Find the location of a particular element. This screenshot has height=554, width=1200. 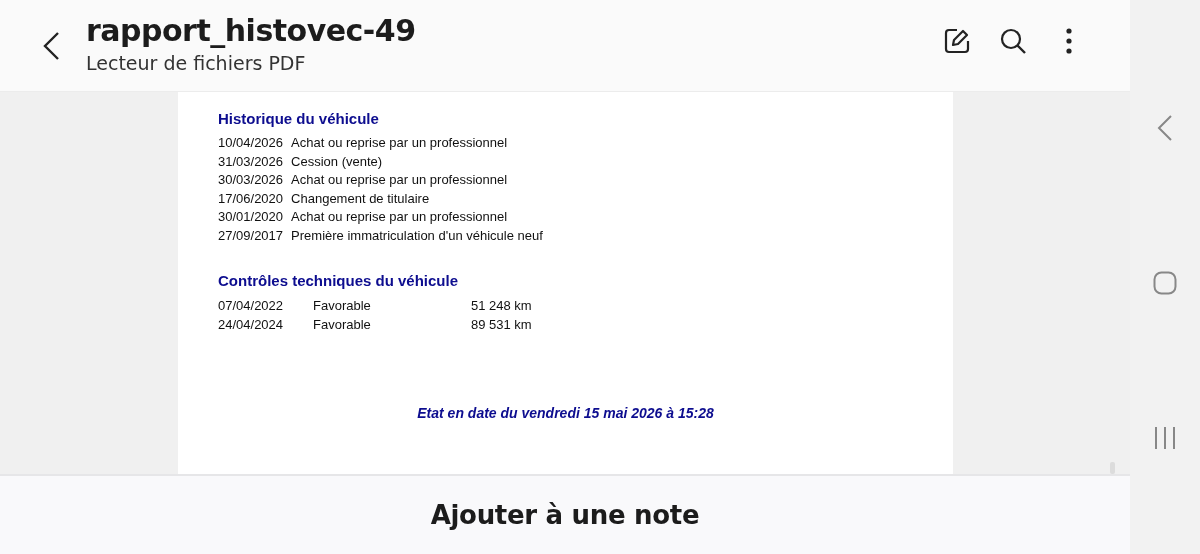

home-icon is located at coordinates (1165, 283).